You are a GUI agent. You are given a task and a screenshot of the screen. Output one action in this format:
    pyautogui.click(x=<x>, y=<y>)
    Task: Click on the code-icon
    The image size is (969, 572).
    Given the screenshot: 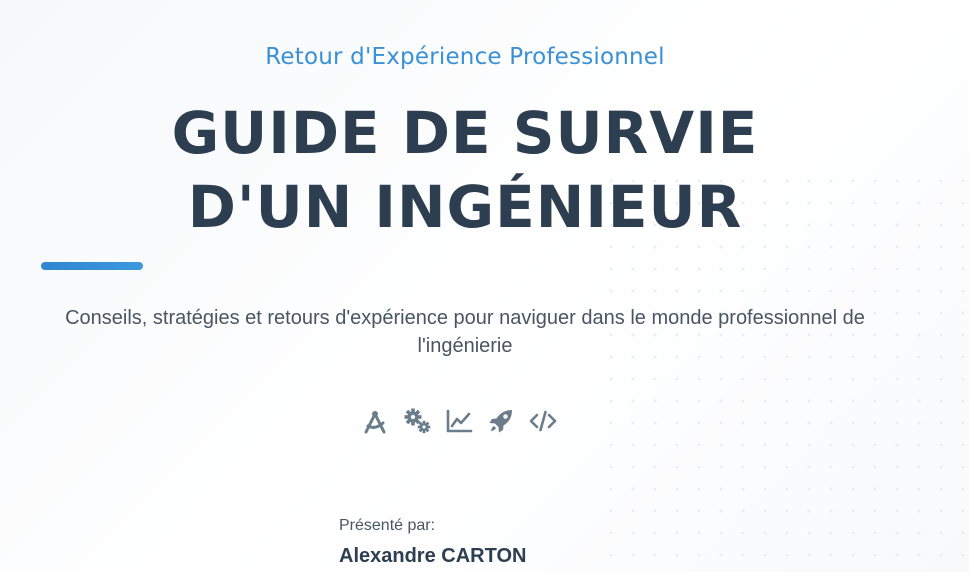 What is the action you would take?
    pyautogui.click(x=543, y=421)
    